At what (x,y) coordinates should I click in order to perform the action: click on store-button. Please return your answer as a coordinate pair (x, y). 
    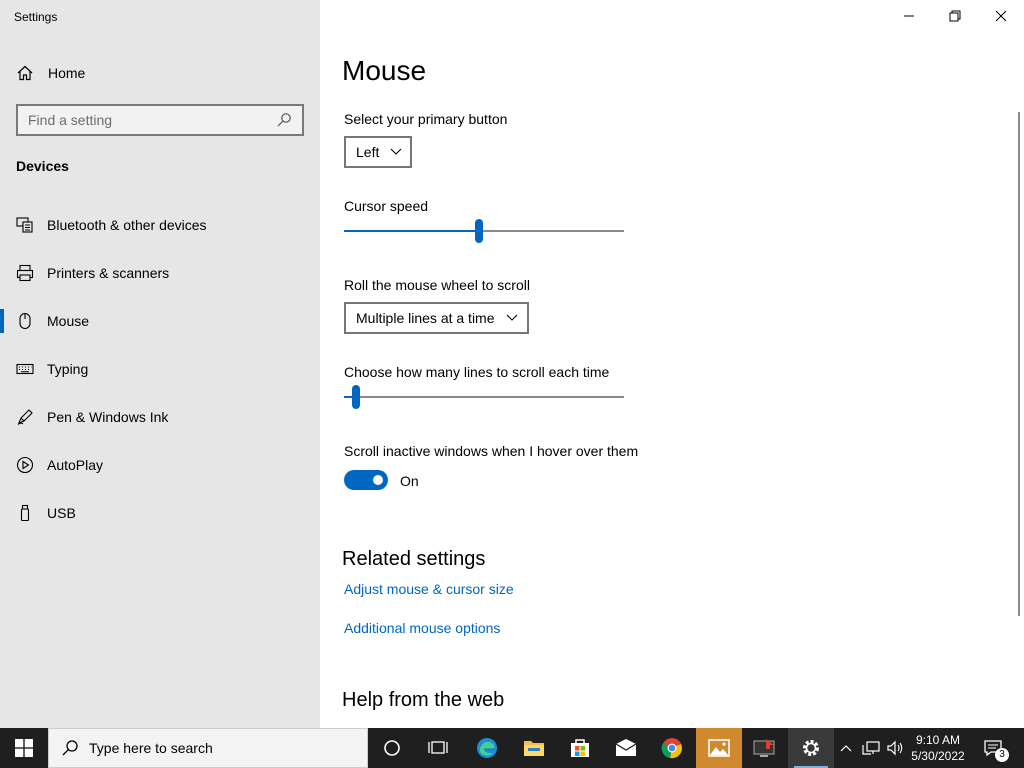
    Looking at the image, I should click on (580, 748).